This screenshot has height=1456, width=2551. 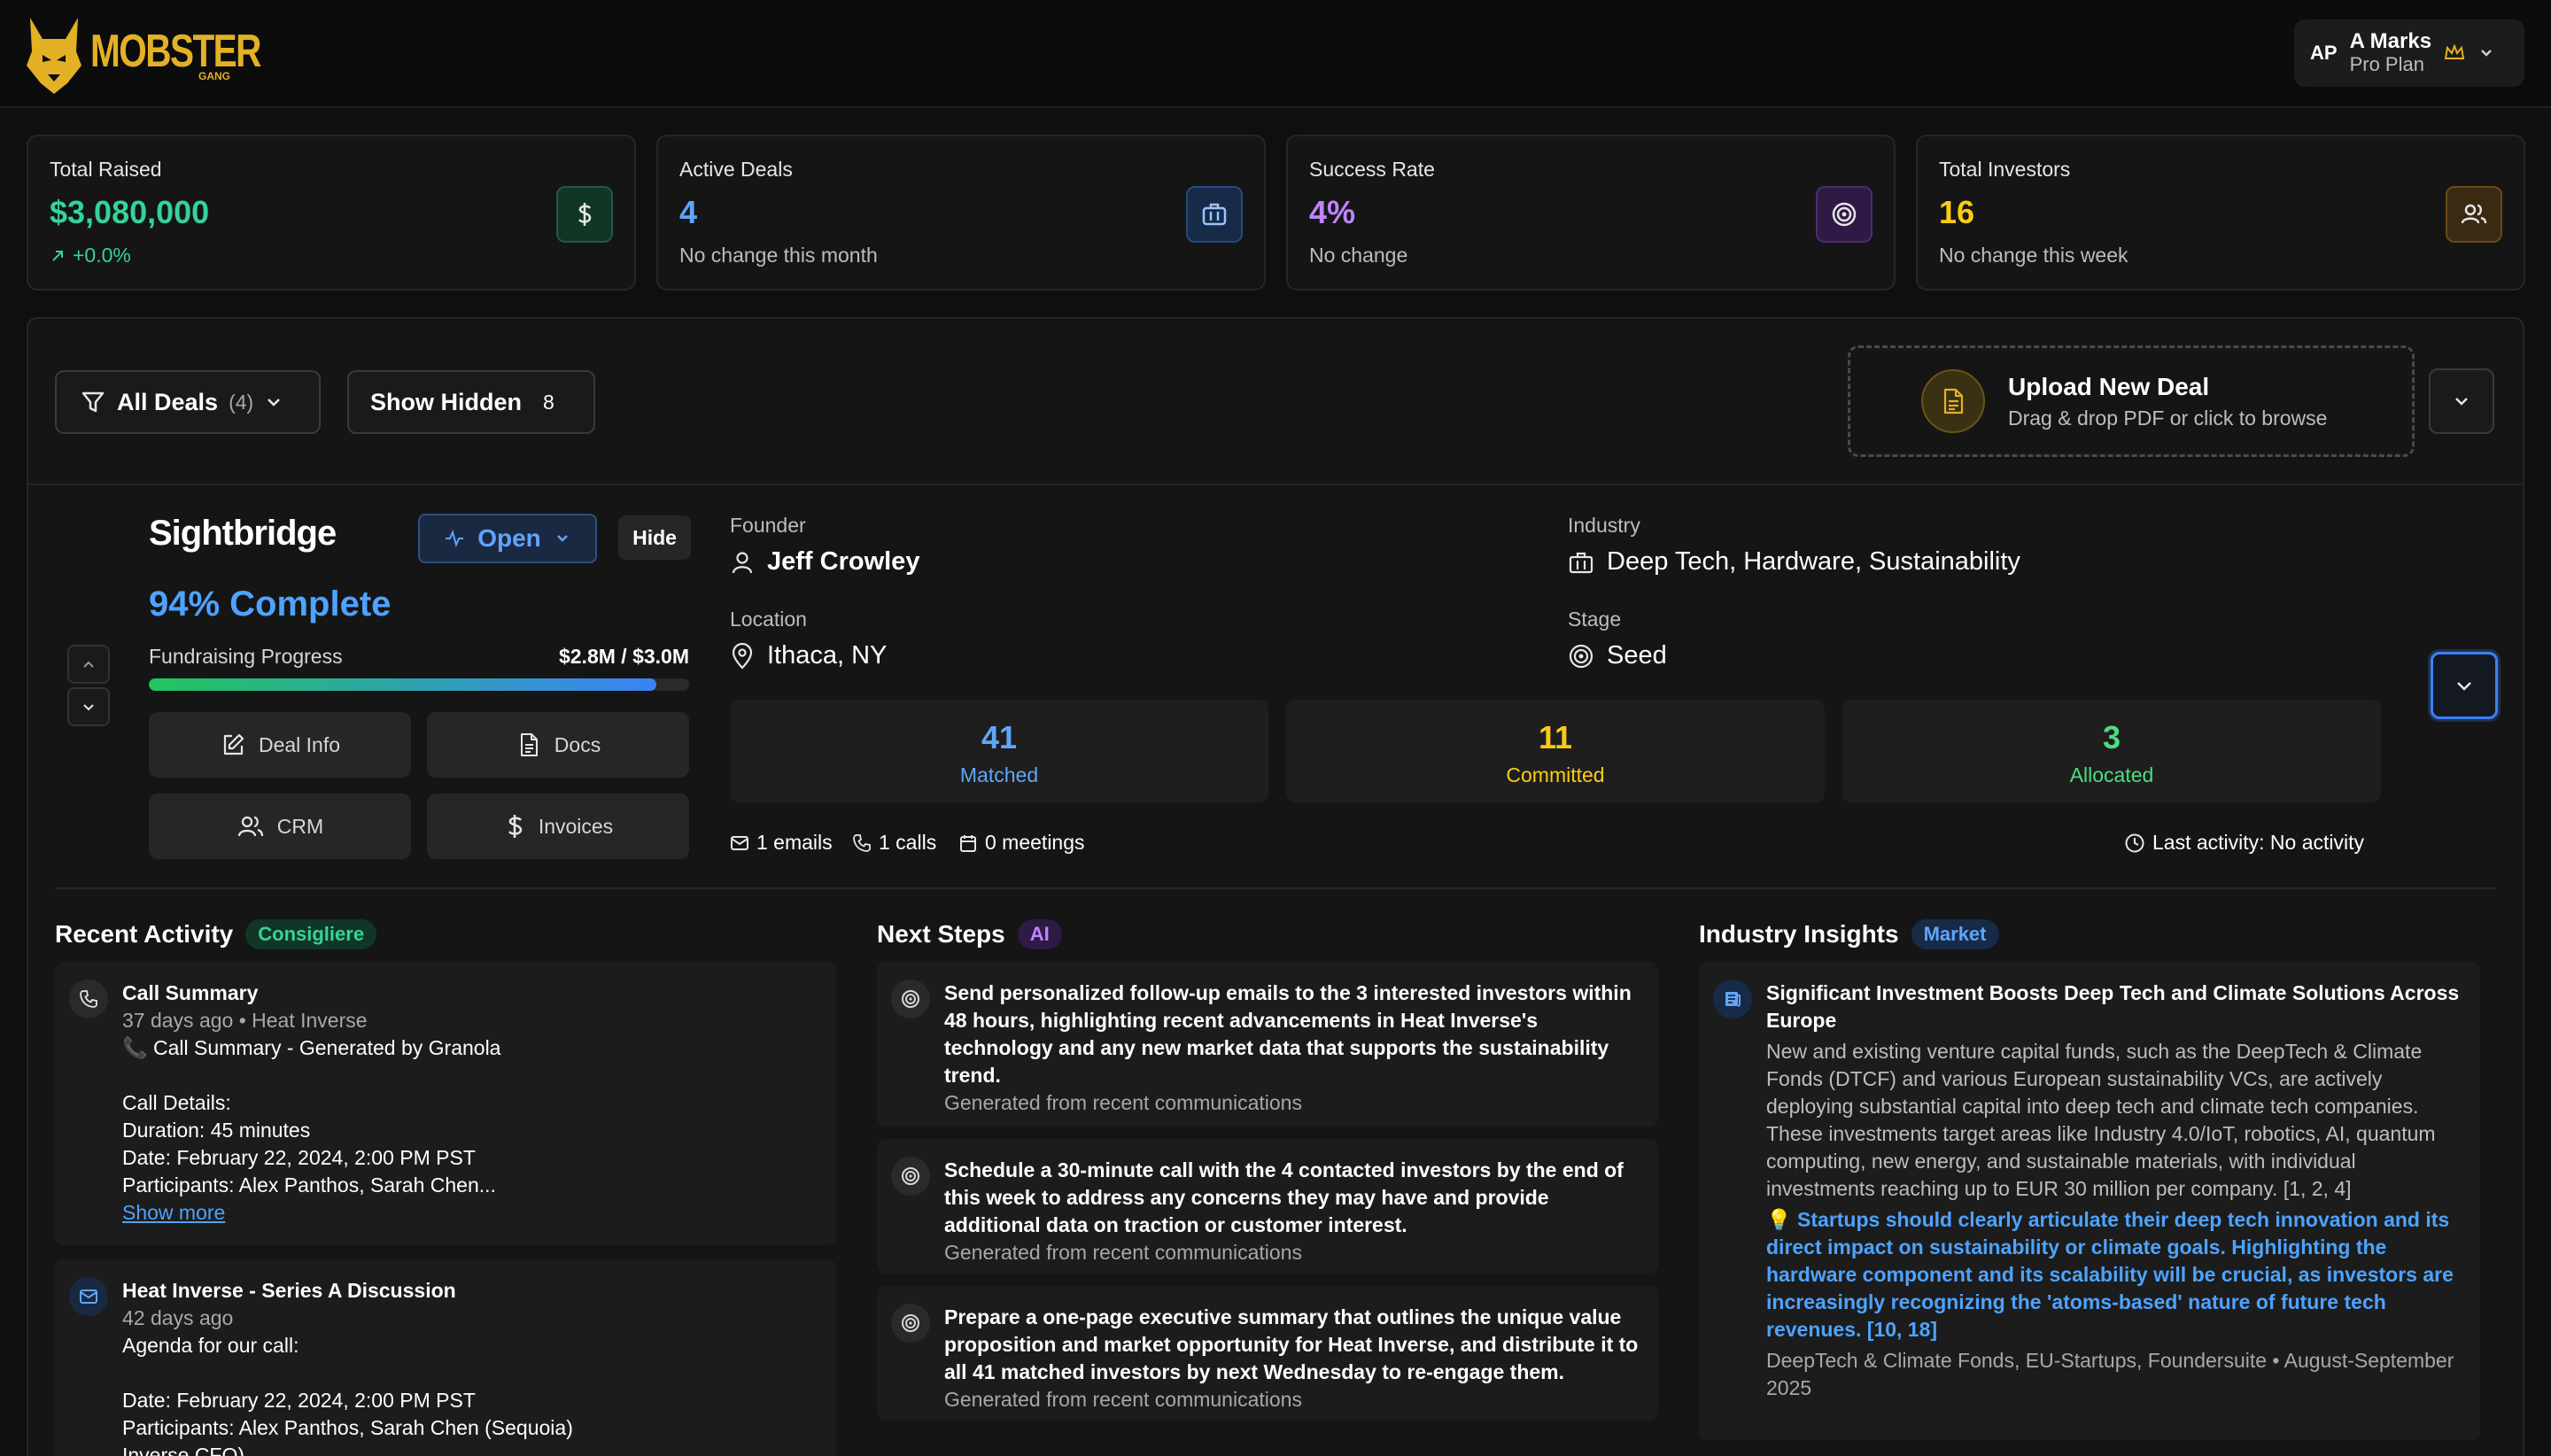 What do you see at coordinates (1035, 842) in the screenshot?
I see `meeting-count-text: 0 meetings` at bounding box center [1035, 842].